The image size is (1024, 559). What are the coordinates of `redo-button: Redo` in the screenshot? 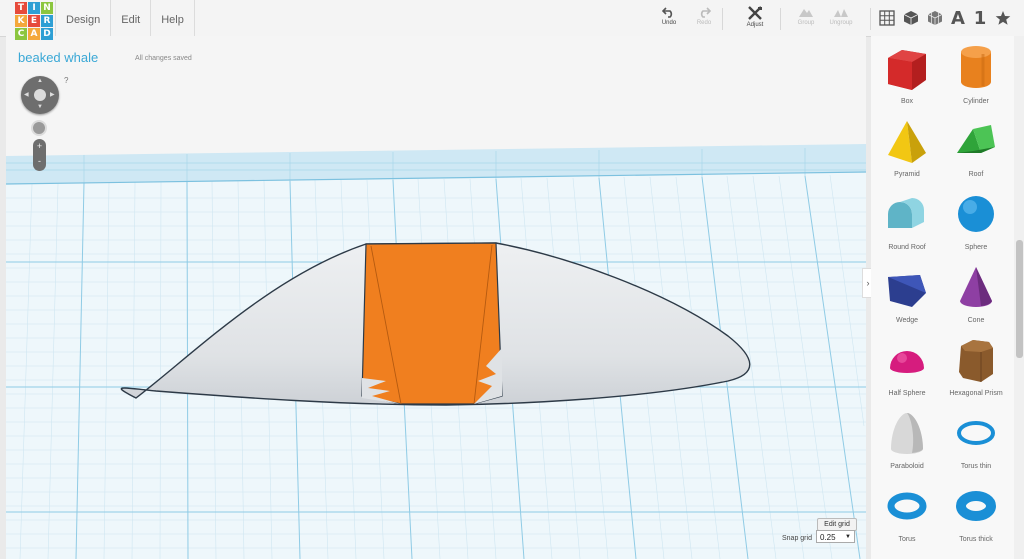 It's located at (704, 16).